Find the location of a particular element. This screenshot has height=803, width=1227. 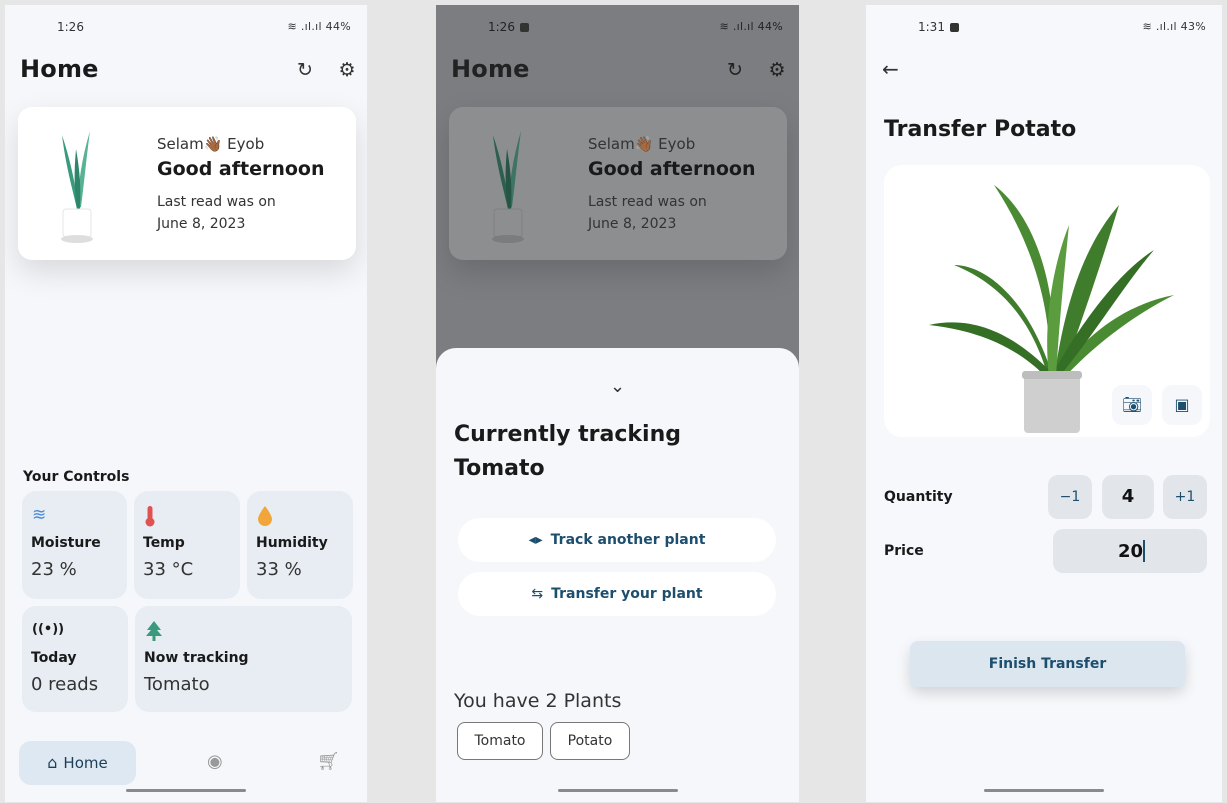

tile-value: 0 reads is located at coordinates (65, 684).